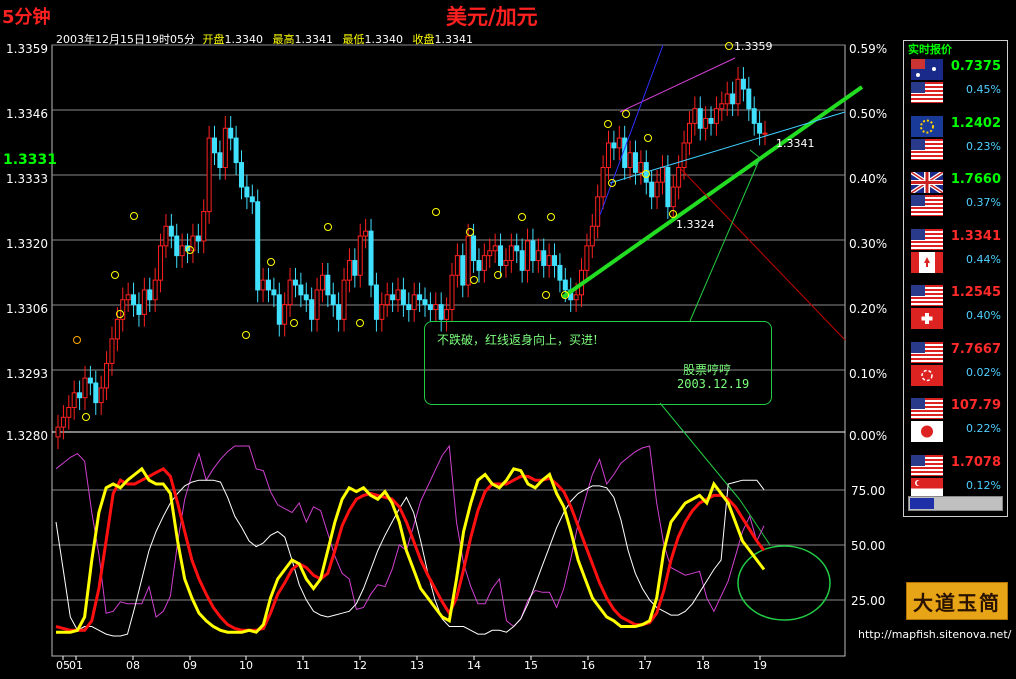  What do you see at coordinates (283, 39) in the screenshot?
I see `high-label: 最高` at bounding box center [283, 39].